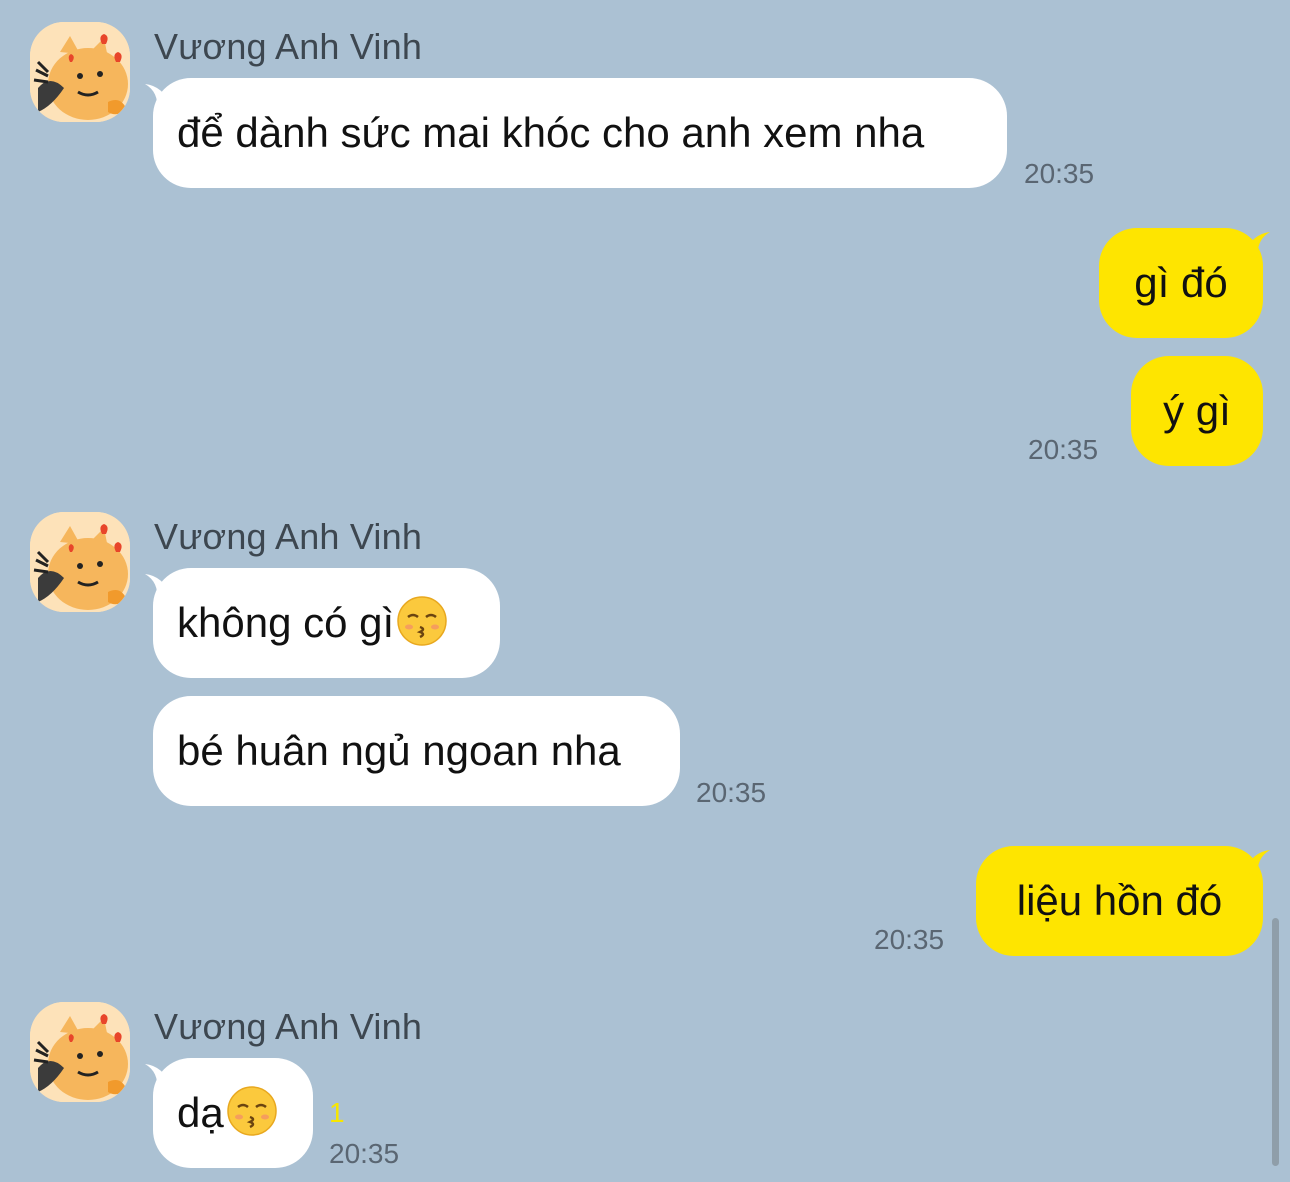  I want to click on message-bubble-incoming: không có gì, so click(326, 623).